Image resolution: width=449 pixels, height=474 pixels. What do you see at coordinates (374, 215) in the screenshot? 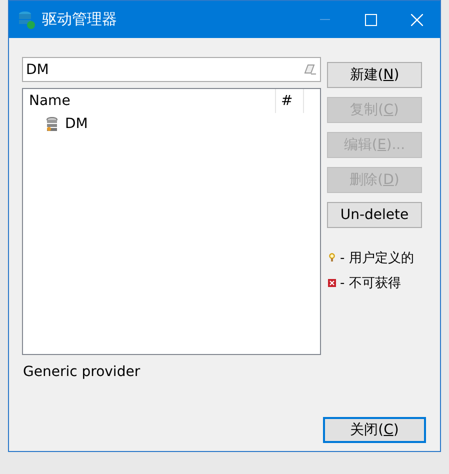
I see `action-button: Un-delete` at bounding box center [374, 215].